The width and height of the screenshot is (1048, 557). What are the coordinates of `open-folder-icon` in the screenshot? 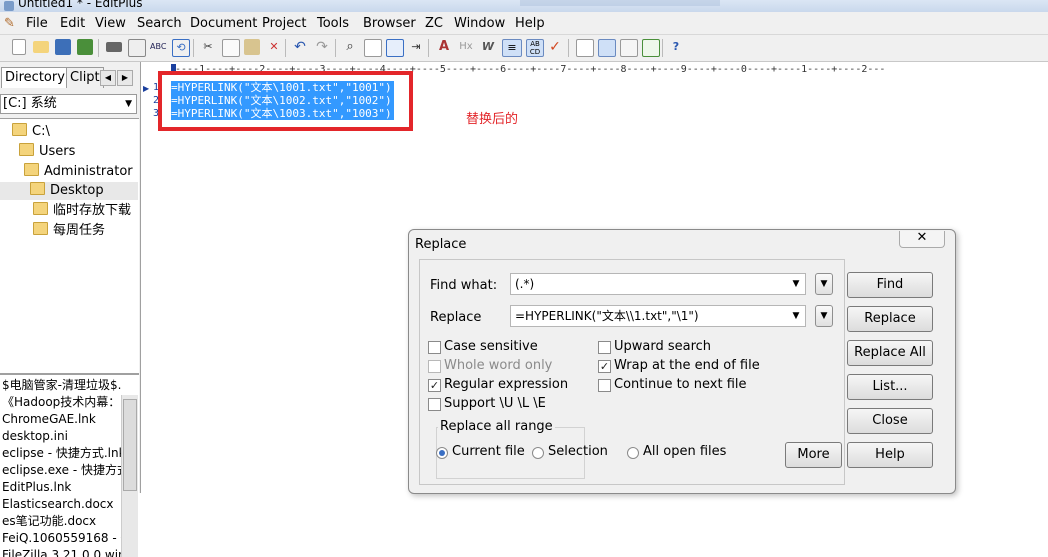 It's located at (41, 47).